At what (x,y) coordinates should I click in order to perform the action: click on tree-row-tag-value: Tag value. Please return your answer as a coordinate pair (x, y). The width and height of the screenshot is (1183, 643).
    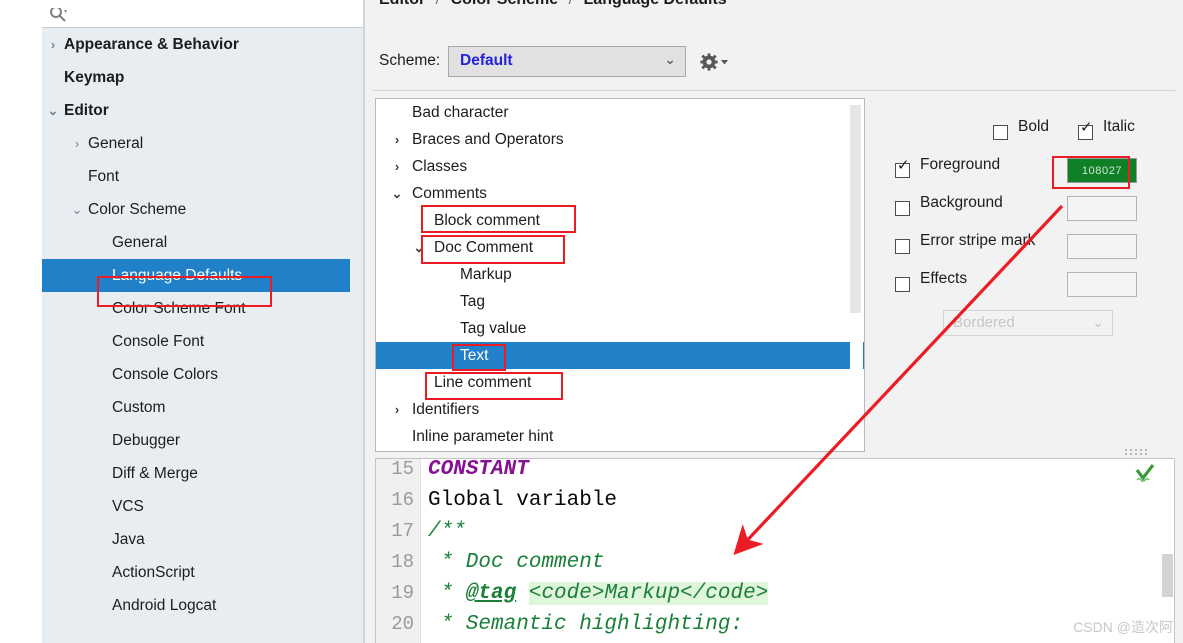
    Looking at the image, I should click on (620, 328).